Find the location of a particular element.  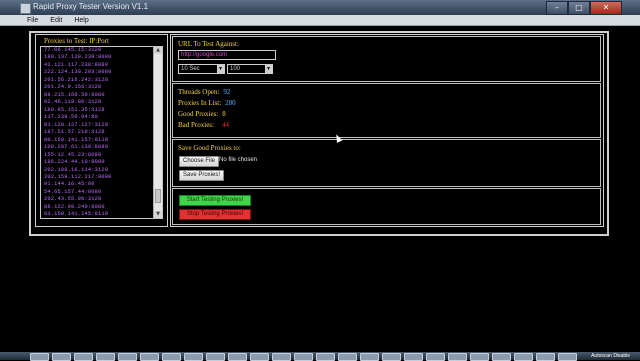

proxy-list-scrollbar: ▲ ▼ is located at coordinates (157, 132).